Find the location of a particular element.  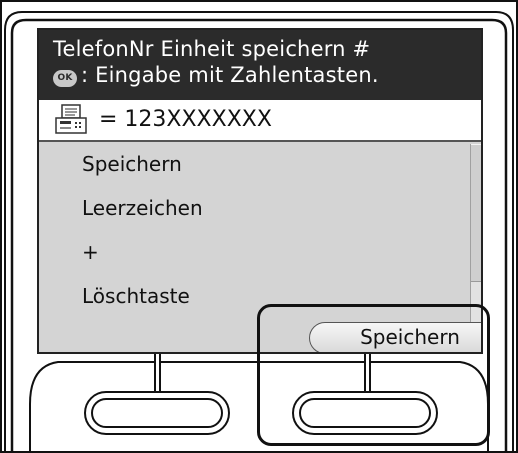

ok-icon: OK is located at coordinates (65, 78).